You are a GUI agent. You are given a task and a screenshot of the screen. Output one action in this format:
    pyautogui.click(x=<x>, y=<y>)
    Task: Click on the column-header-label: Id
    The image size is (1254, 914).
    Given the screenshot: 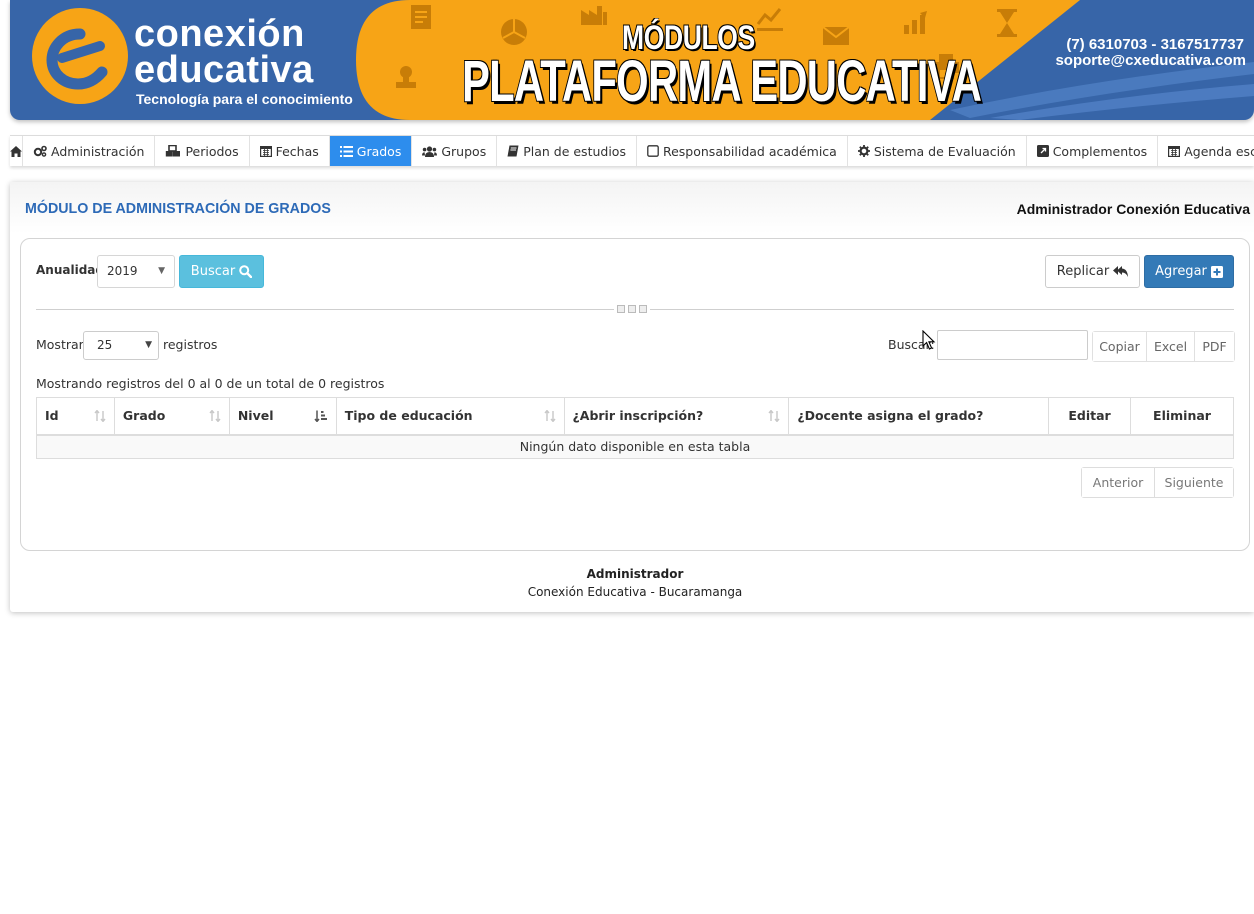 What is the action you would take?
    pyautogui.click(x=52, y=416)
    